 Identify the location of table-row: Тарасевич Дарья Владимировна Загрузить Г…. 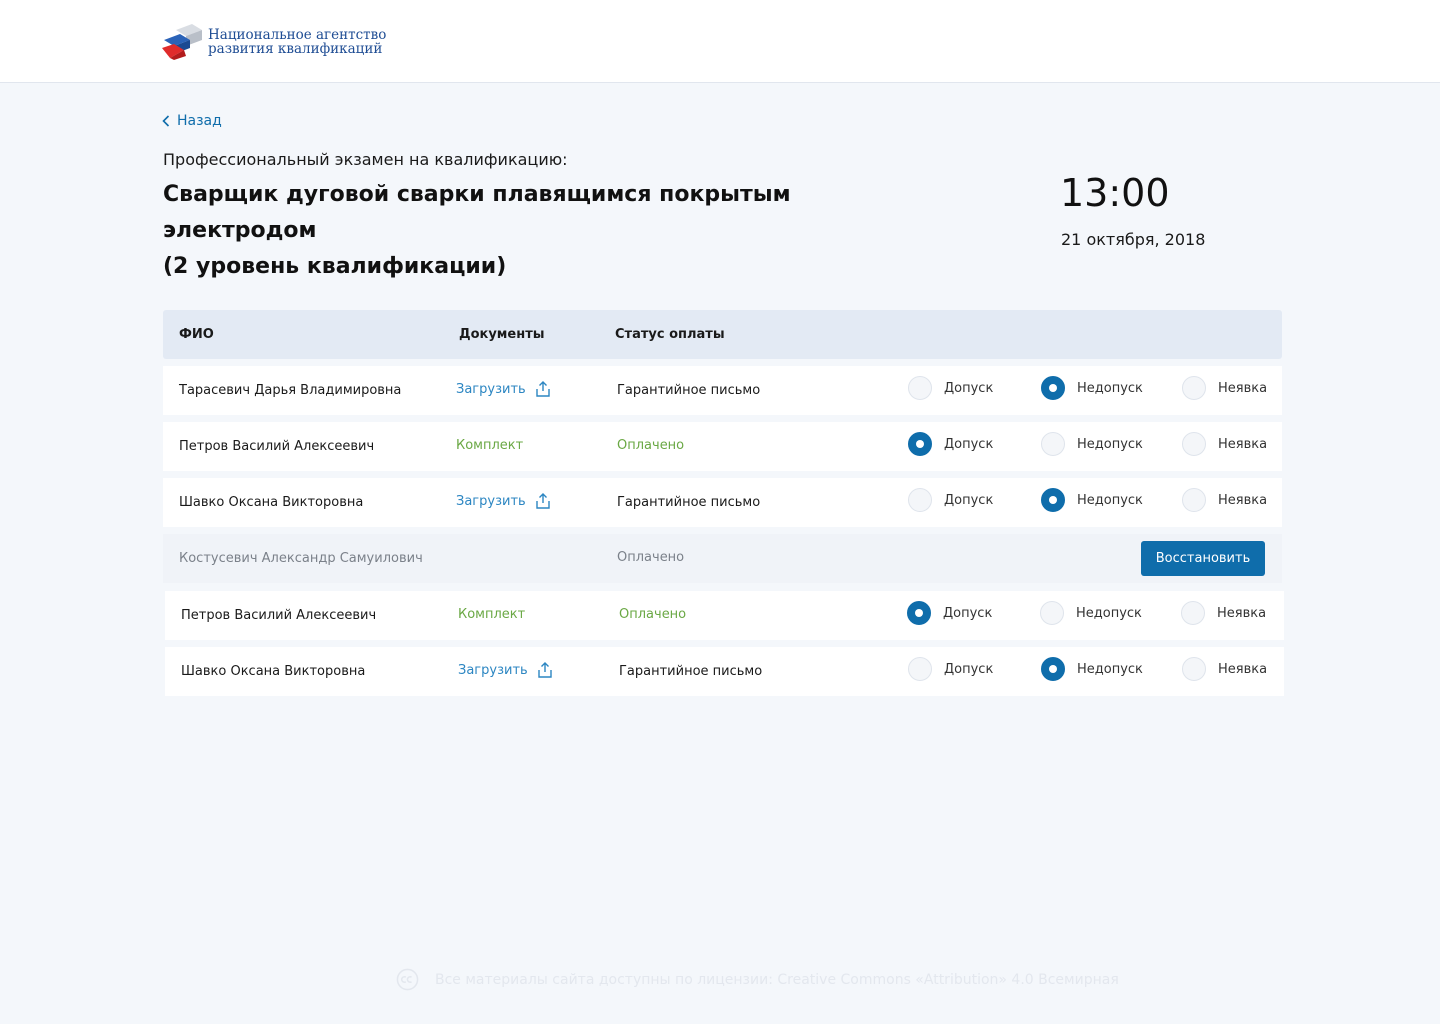
(722, 390).